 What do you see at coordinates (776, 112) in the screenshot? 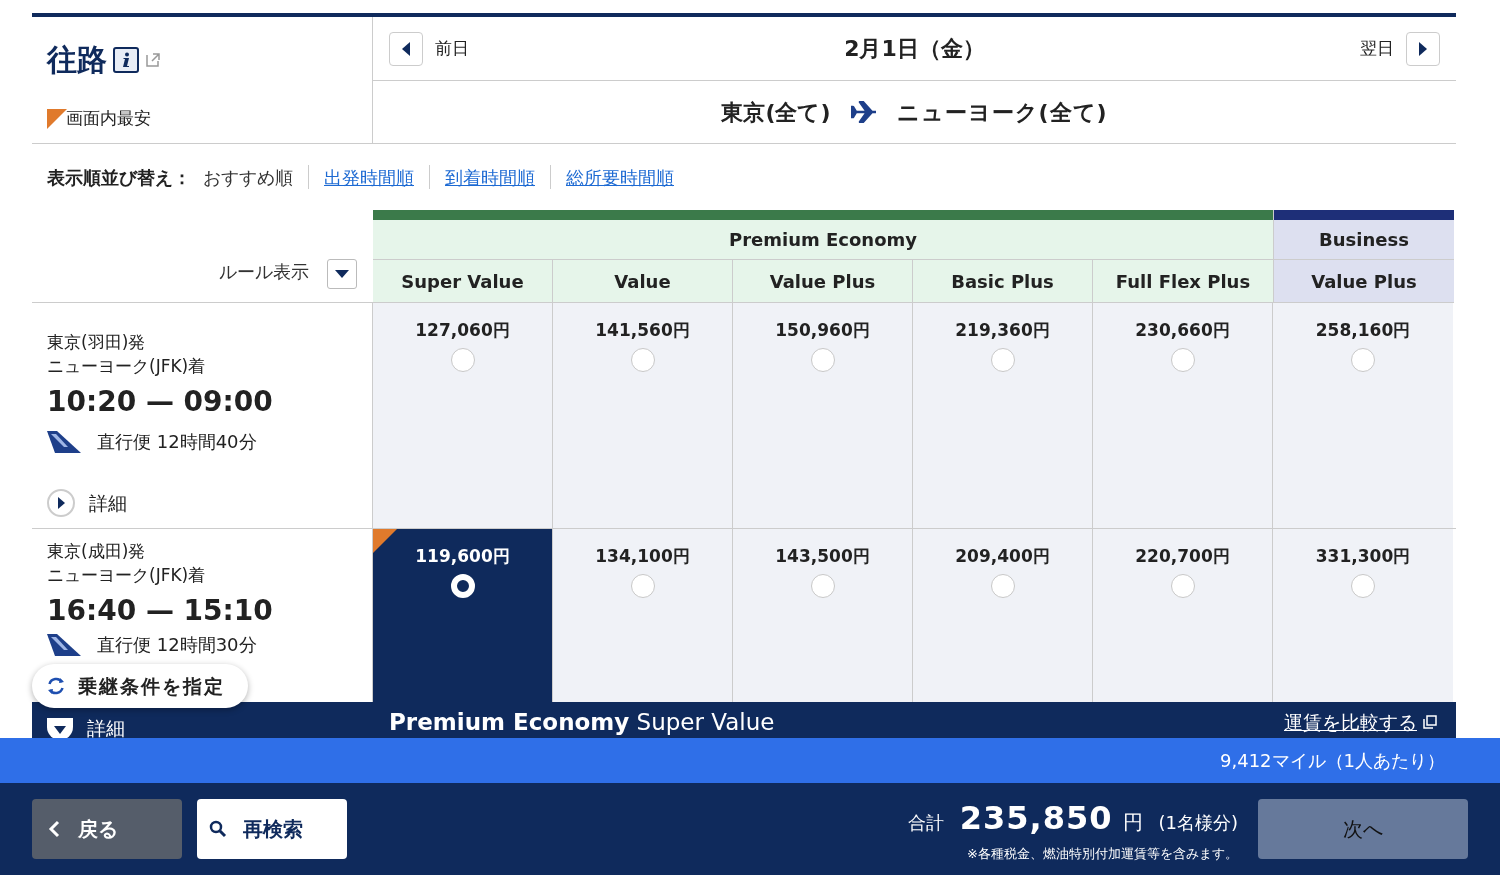
I see `origin-label: 東京(全て)` at bounding box center [776, 112].